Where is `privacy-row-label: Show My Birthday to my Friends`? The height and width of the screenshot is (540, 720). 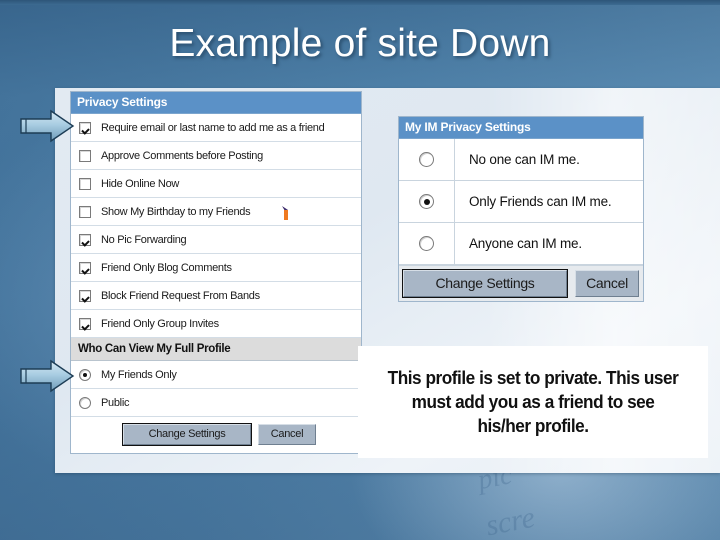 privacy-row-label: Show My Birthday to my Friends is located at coordinates (176, 211).